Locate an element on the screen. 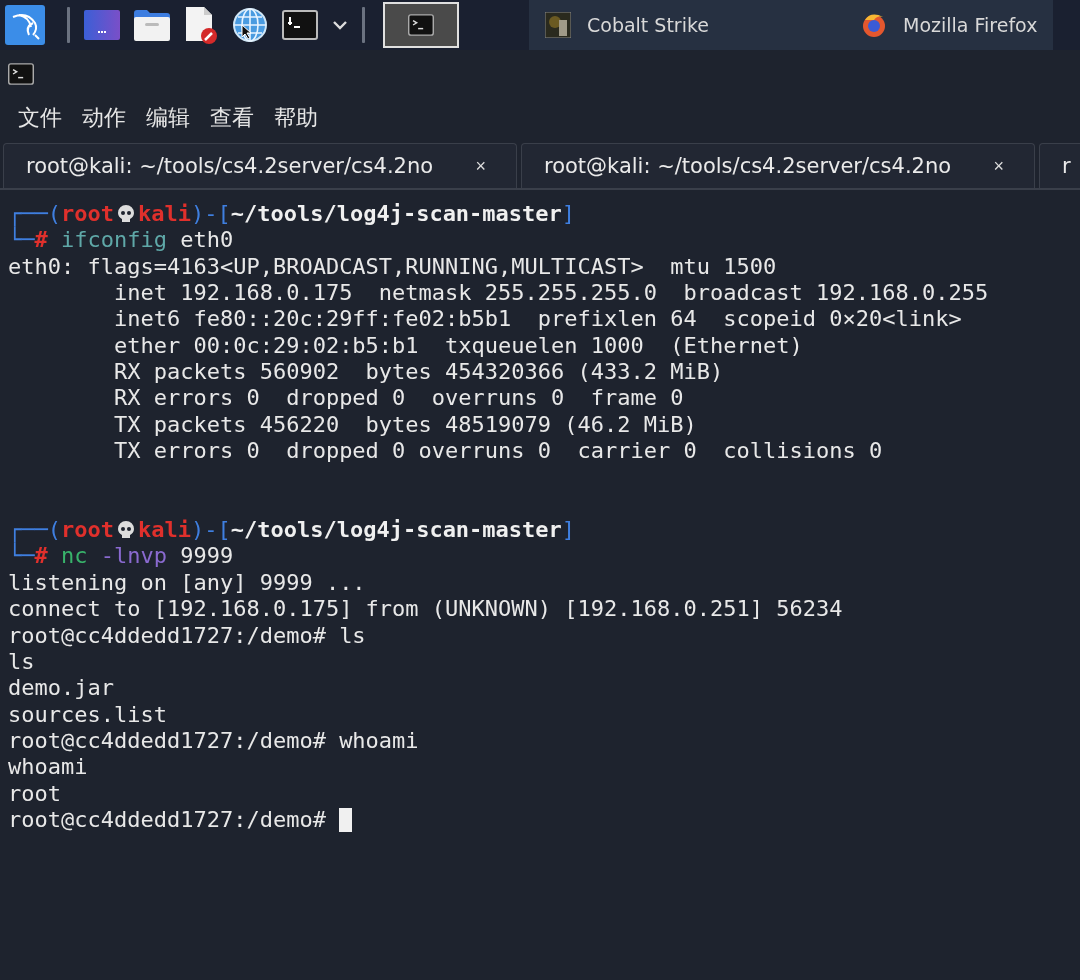  terminal-line: root@cc4ddedd1727:/demo# ls is located at coordinates (187, 635).